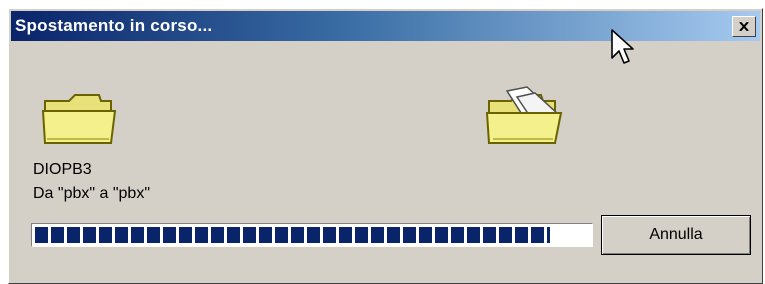 This screenshot has width=765, height=284. What do you see at coordinates (293, 235) in the screenshot?
I see `progress-fill` at bounding box center [293, 235].